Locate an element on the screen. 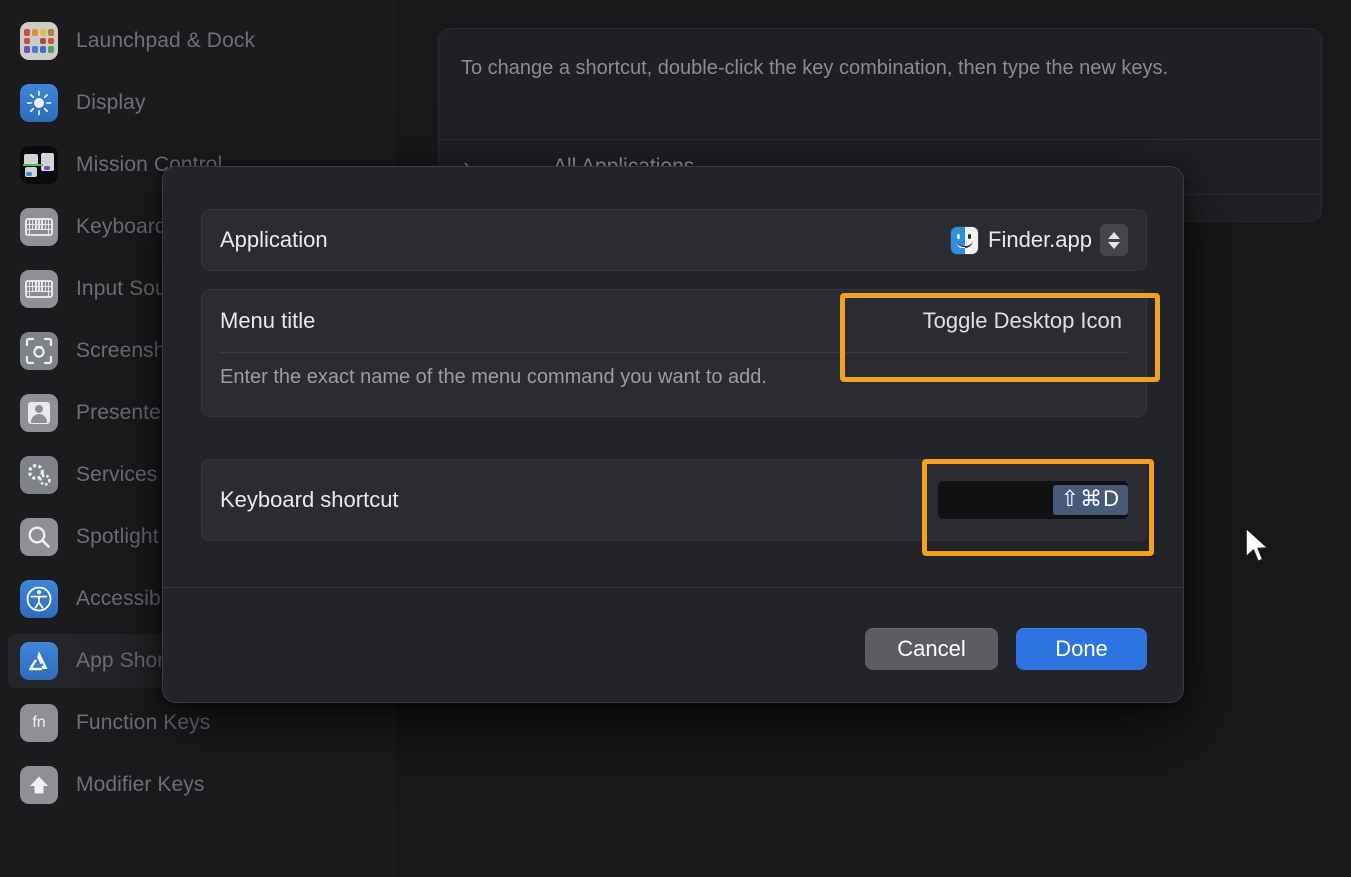 Image resolution: width=1351 pixels, height=877 pixels. menu-title-divider is located at coordinates (674, 352).